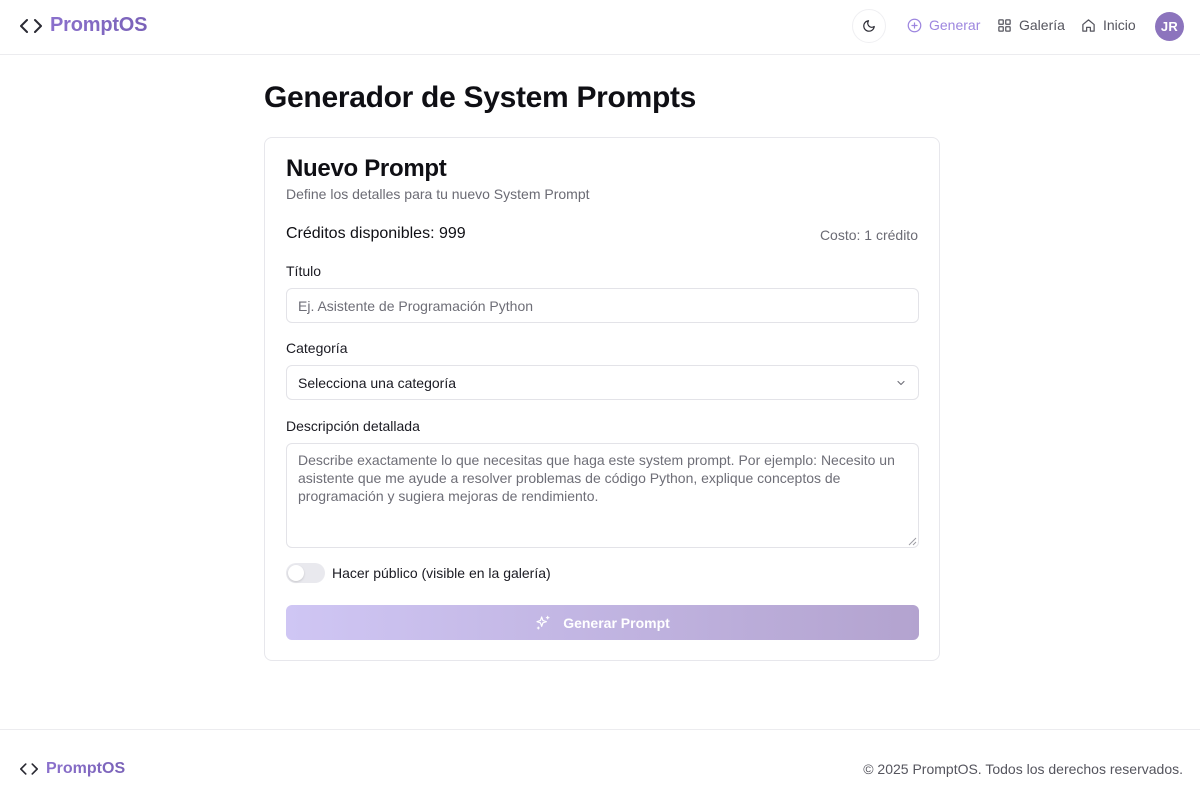 The image size is (1200, 803). I want to click on generate-prompt-button: Generar Prompt, so click(602, 622).